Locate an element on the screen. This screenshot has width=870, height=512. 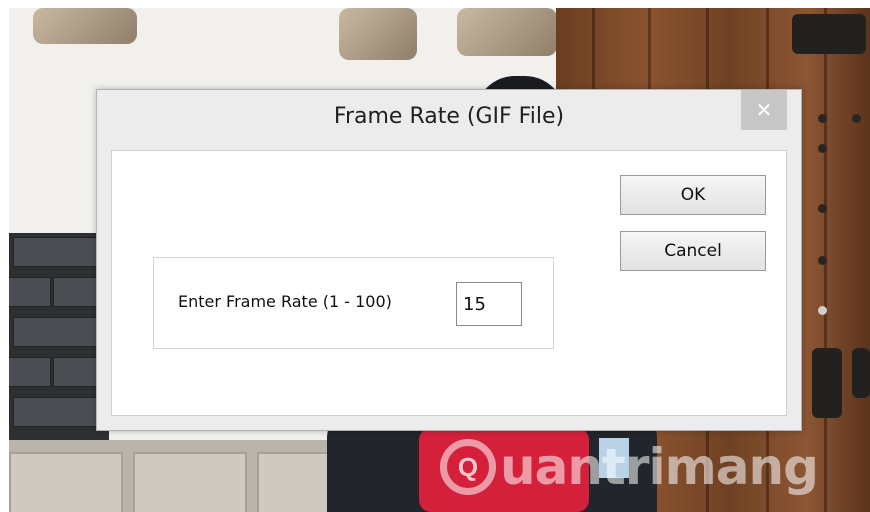
dialog-title: Frame Rate (GIF File) is located at coordinates (449, 116).